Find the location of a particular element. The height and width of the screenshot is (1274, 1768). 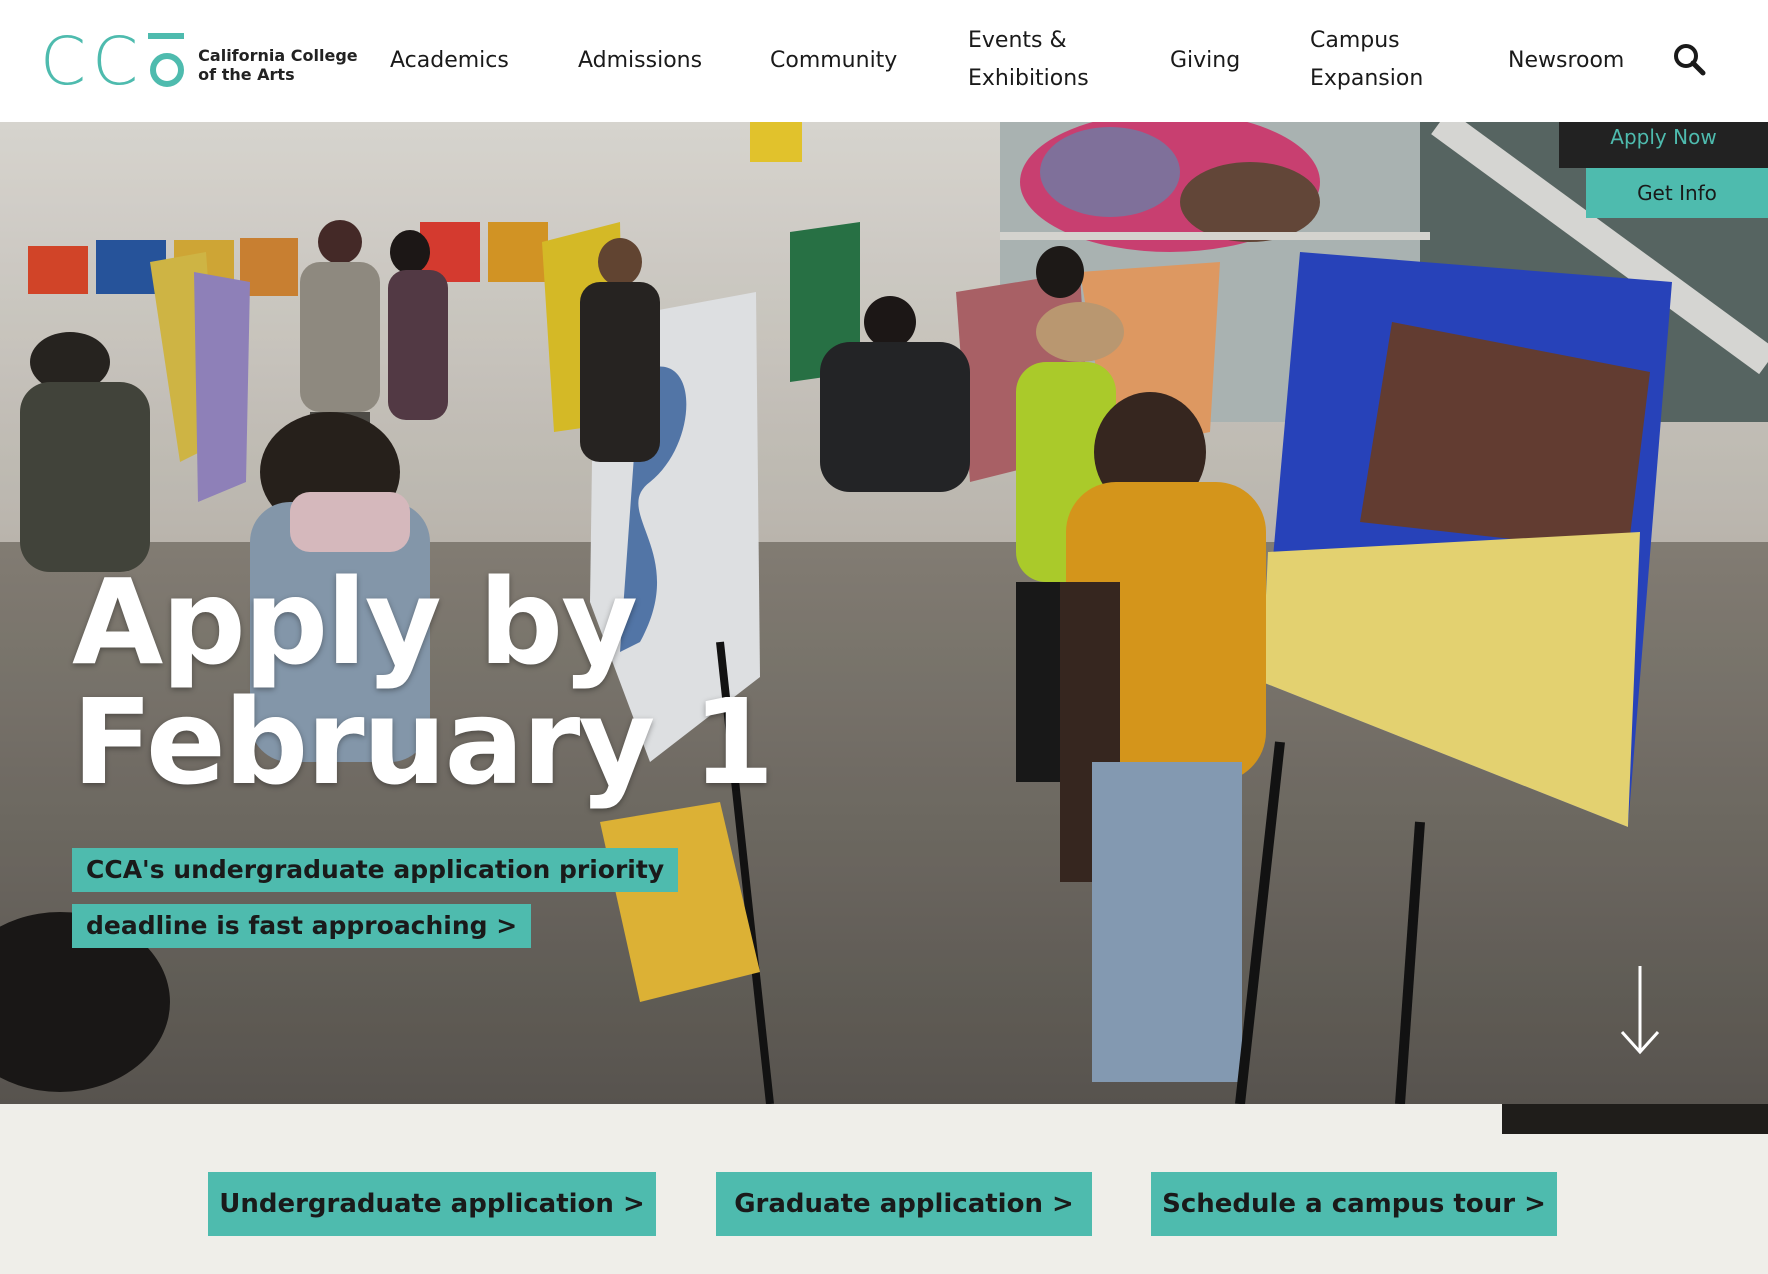

hero-subtitle-line-2: deadline is fast approaching > is located at coordinates (302, 926).